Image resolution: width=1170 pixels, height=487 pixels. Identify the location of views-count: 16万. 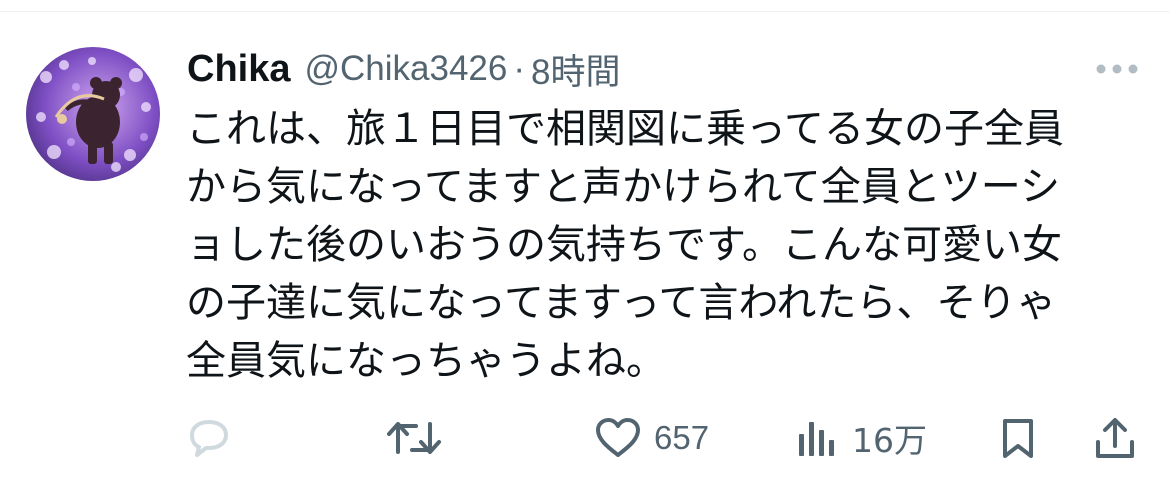
(889, 440).